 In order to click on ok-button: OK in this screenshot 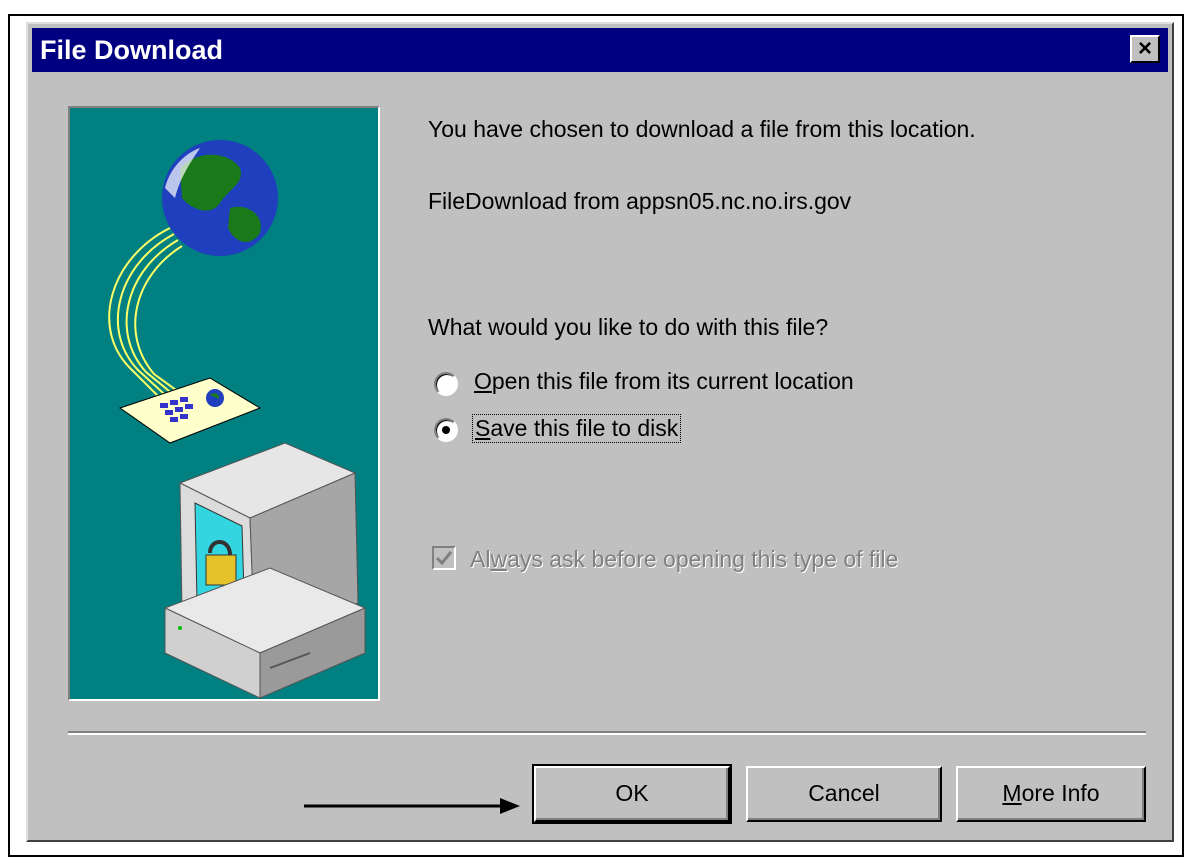, I will do `click(632, 794)`.